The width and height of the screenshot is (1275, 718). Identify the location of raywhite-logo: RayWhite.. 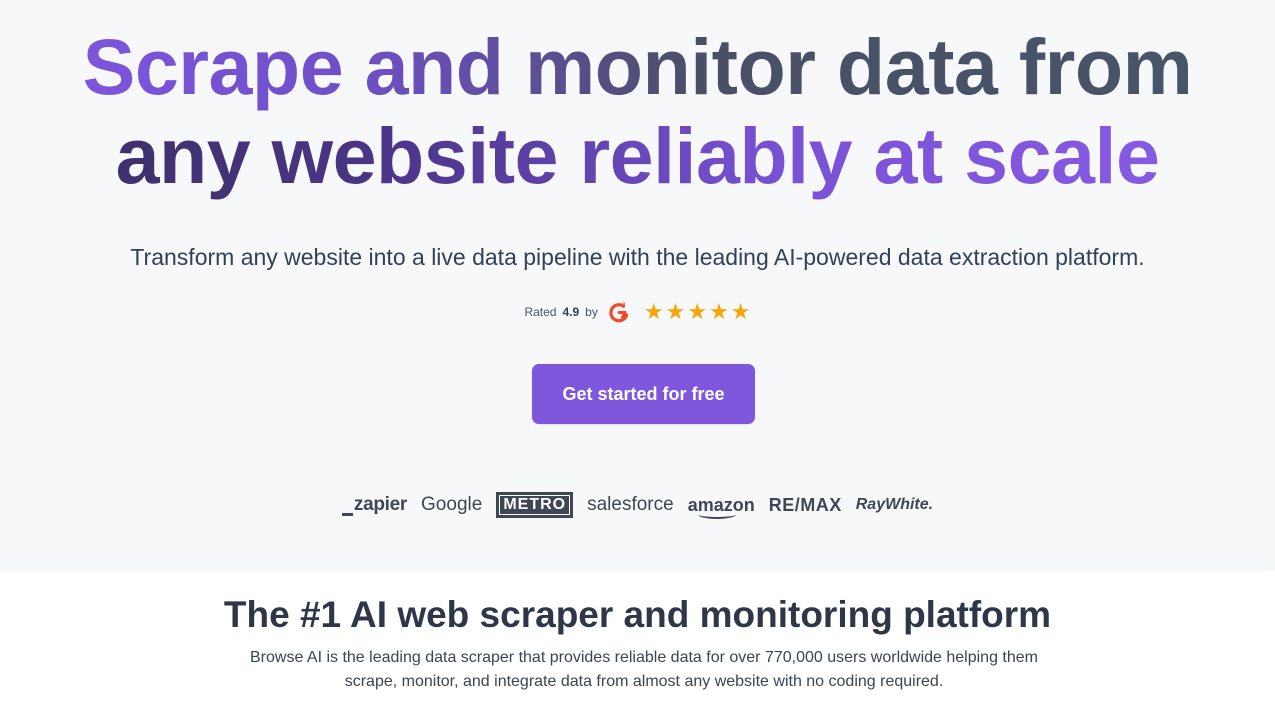
(894, 504).